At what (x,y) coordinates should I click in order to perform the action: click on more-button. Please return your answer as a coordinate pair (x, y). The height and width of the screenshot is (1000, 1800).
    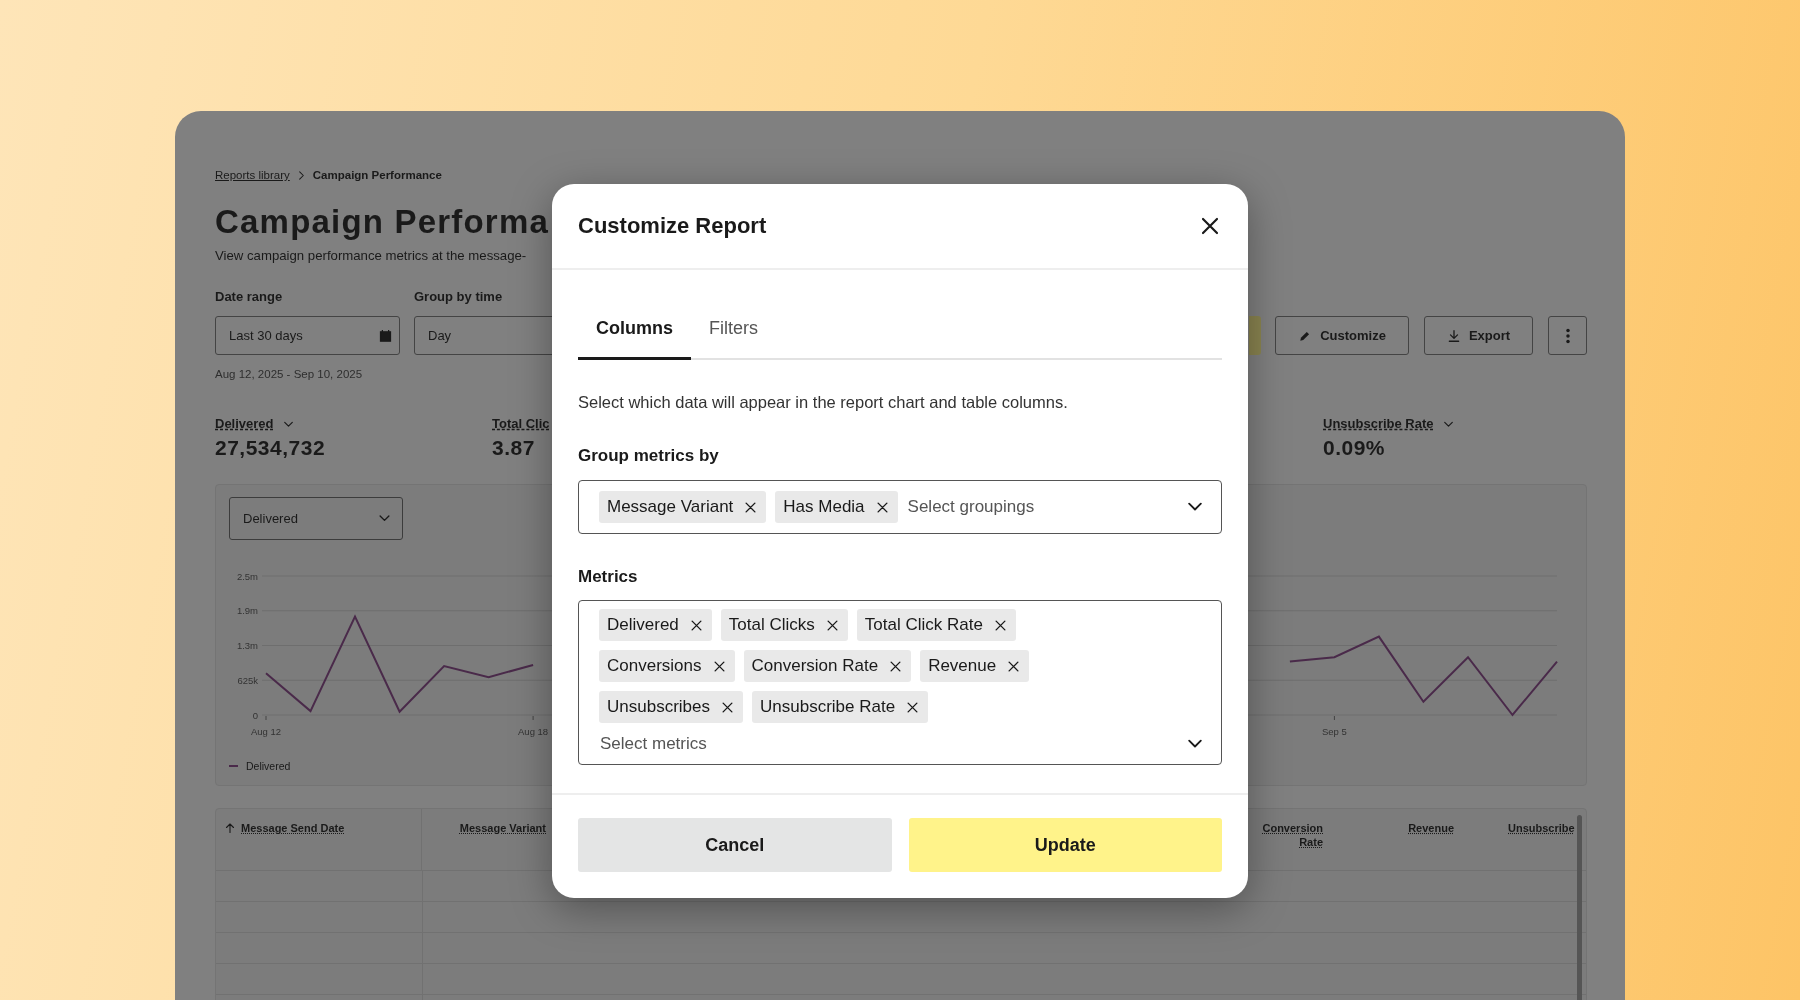
    Looking at the image, I should click on (1567, 335).